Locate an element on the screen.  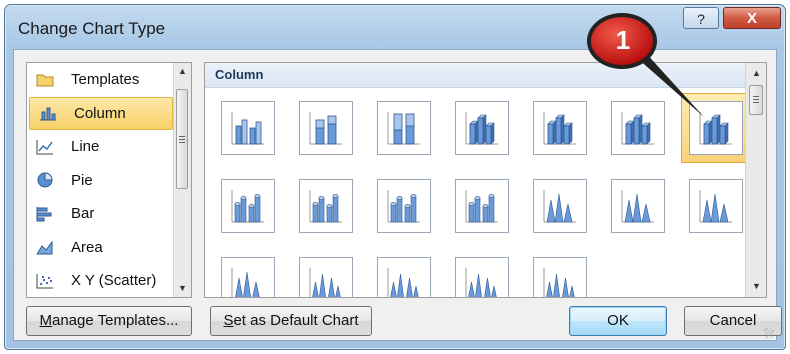
chart-subtype-3d-100-stacked-column is located at coordinates (638, 128).